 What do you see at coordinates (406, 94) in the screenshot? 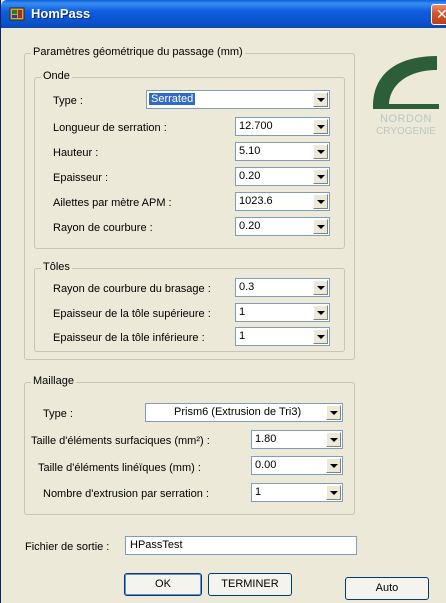
I see `nordon-cryogenie-logo: NORDON CRYOGENIE` at bounding box center [406, 94].